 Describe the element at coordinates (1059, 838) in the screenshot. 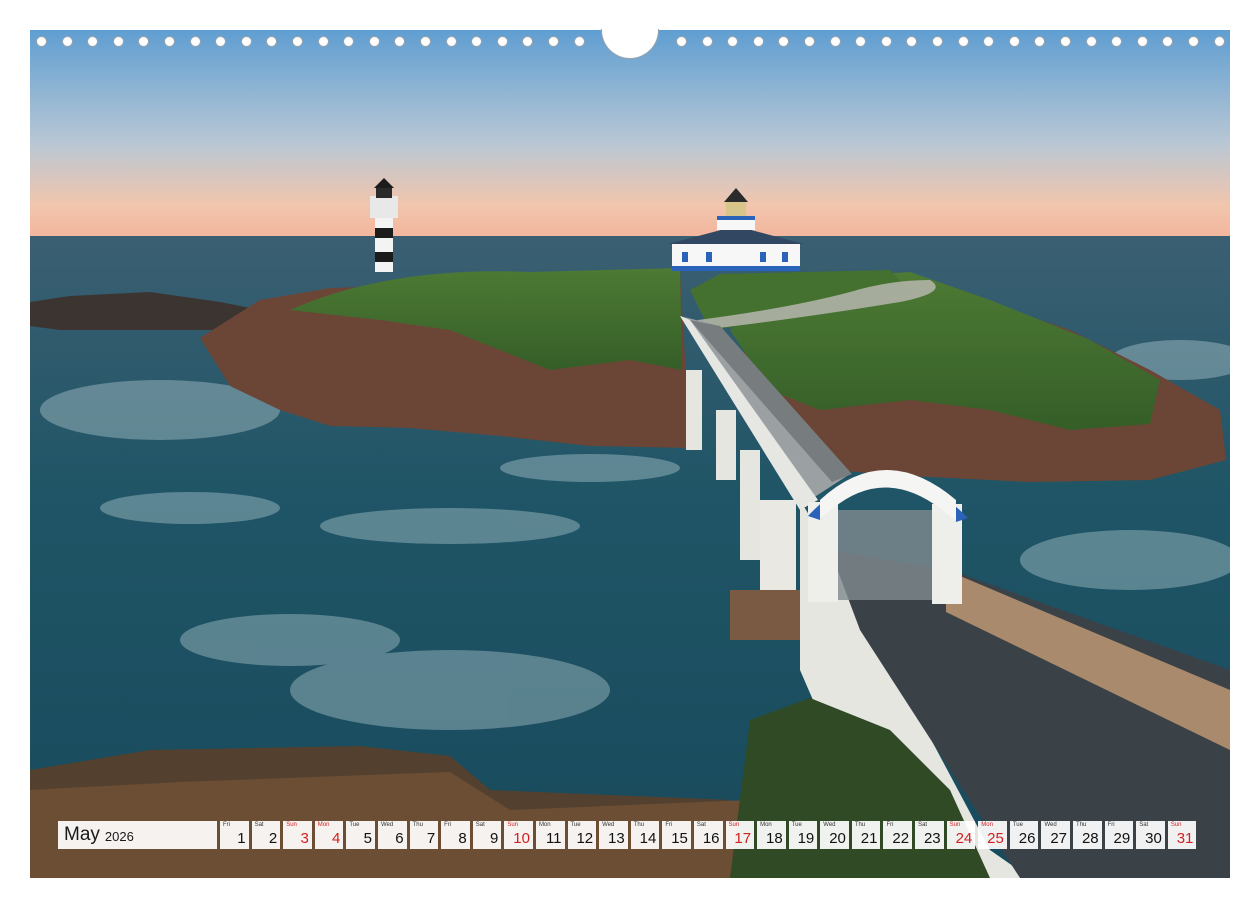

I see `day-number: 27` at that location.